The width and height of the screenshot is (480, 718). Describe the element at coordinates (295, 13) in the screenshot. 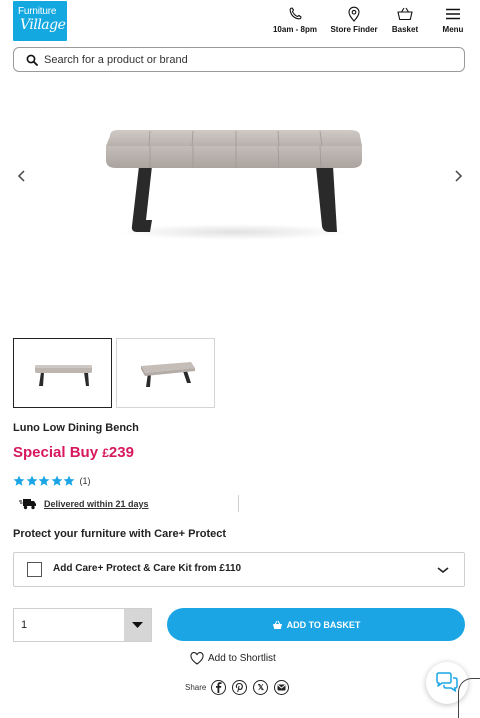

I see `phone-icon` at that location.